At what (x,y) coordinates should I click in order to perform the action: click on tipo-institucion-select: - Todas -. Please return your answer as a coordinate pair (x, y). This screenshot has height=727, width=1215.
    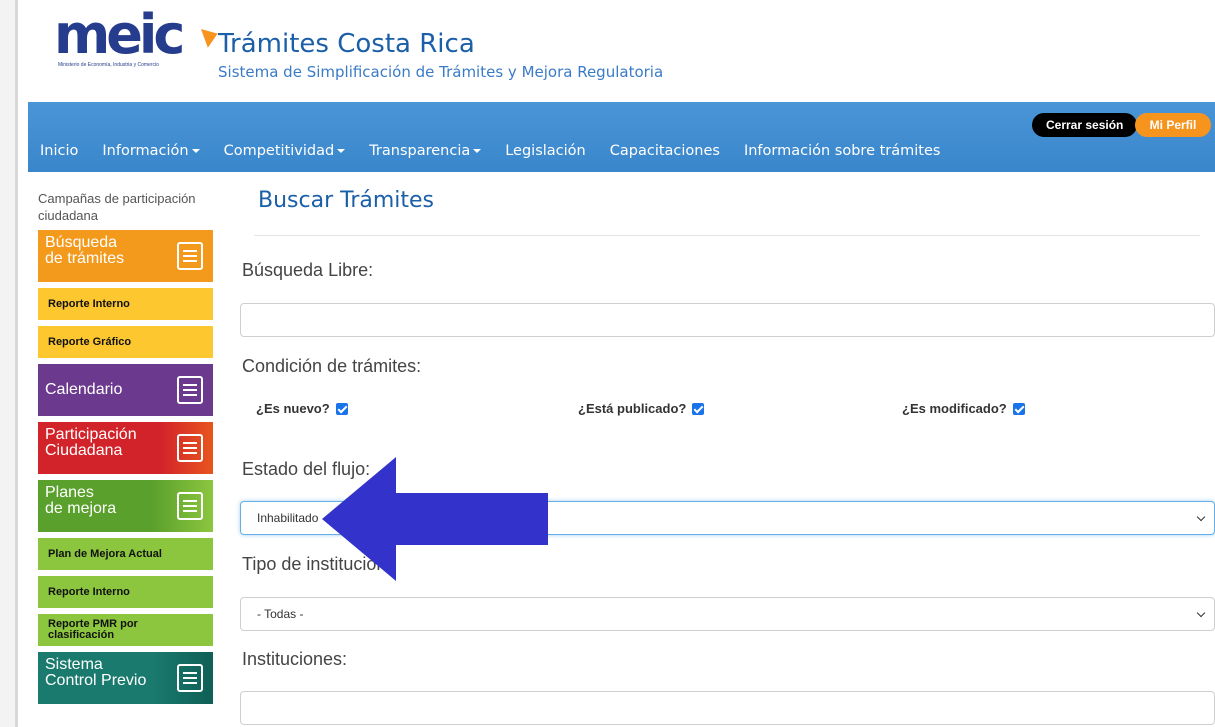
    Looking at the image, I should click on (727, 614).